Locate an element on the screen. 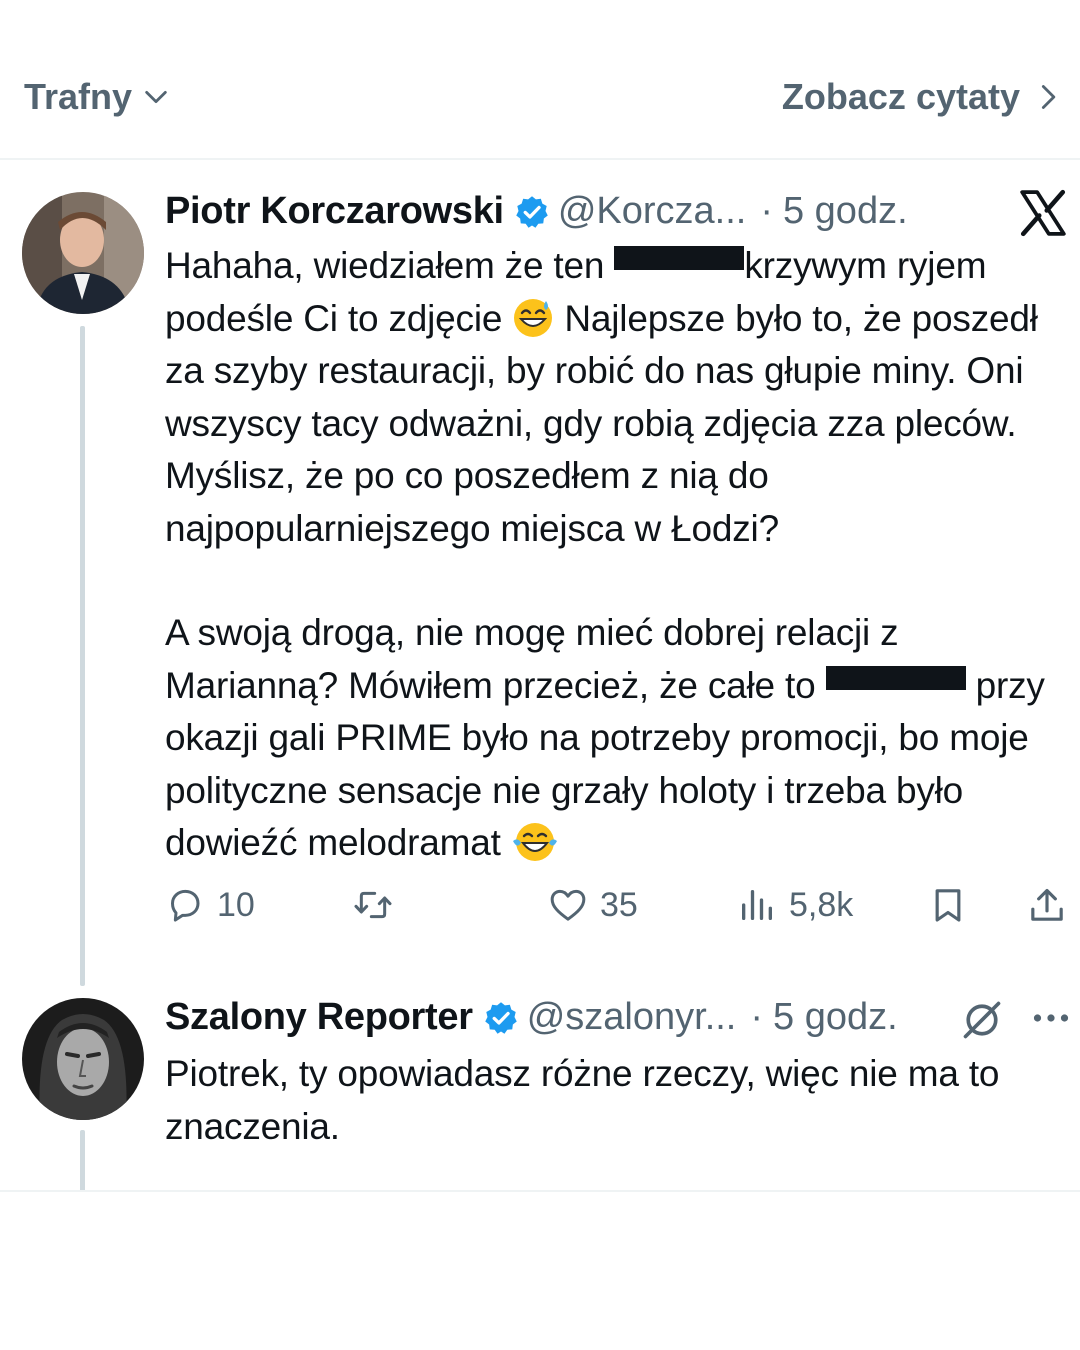 This screenshot has width=1080, height=1350. retweet-button is located at coordinates (379, 905).